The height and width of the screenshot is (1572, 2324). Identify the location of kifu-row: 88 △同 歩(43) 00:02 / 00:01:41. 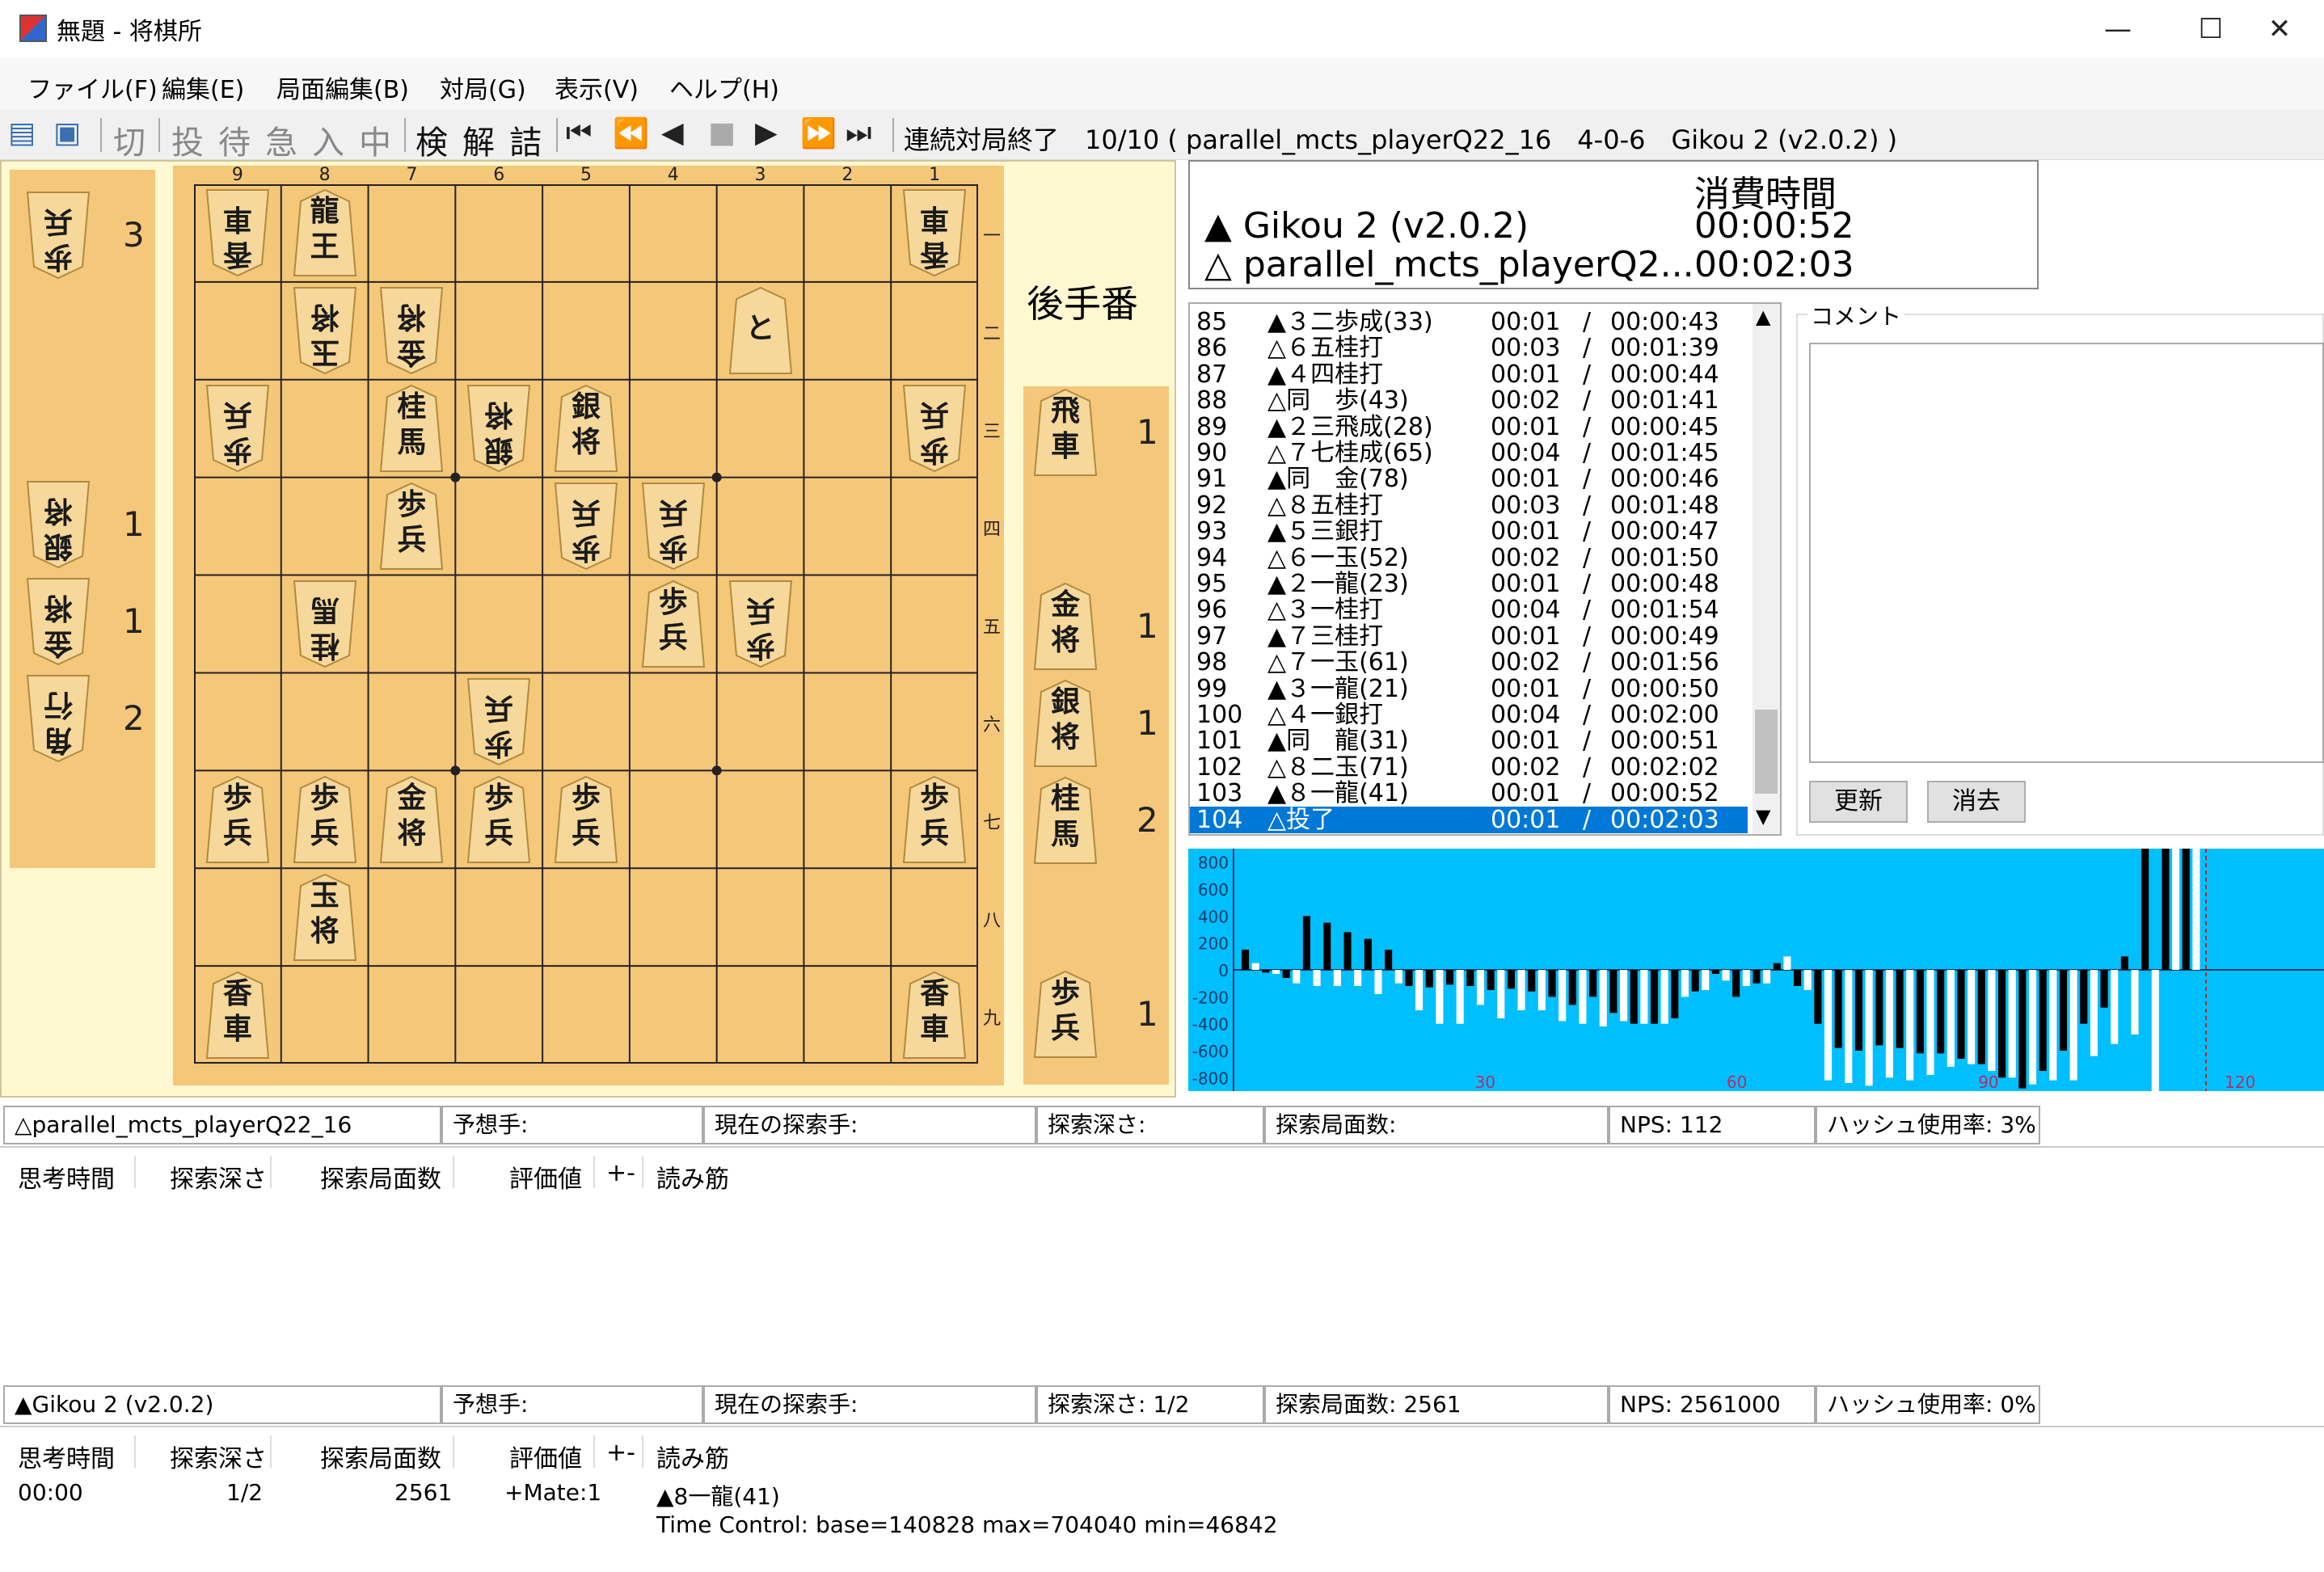
(1469, 400).